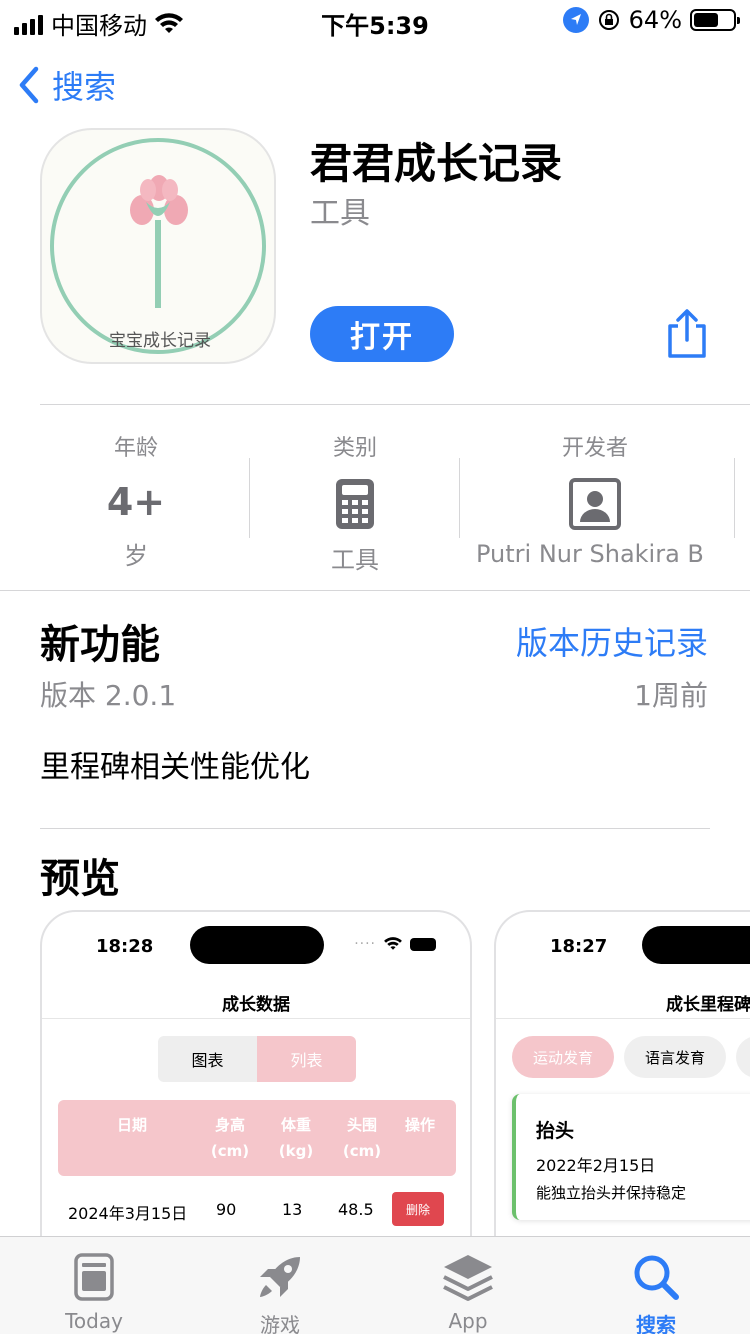 Image resolution: width=750 pixels, height=1334 pixels. What do you see at coordinates (362, 1138) in the screenshot?
I see `column-header: 头围 (cm)` at bounding box center [362, 1138].